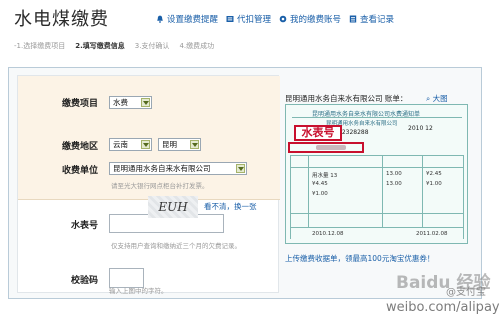 Image resolution: width=500 pixels, height=319 pixels. Describe the element at coordinates (283, 19) in the screenshot. I see `gear-icon` at that location.